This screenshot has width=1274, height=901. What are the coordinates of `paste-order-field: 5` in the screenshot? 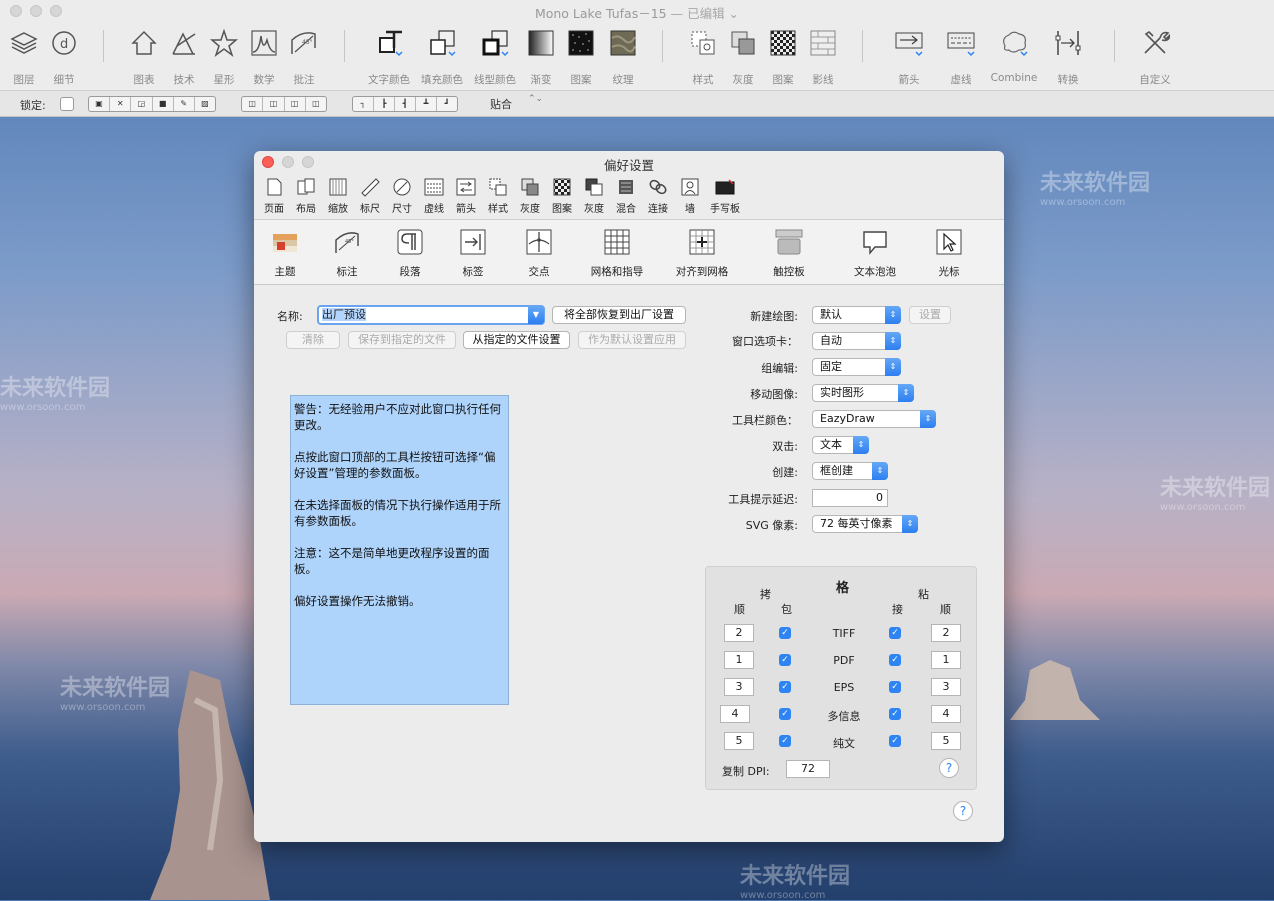 It's located at (946, 741).